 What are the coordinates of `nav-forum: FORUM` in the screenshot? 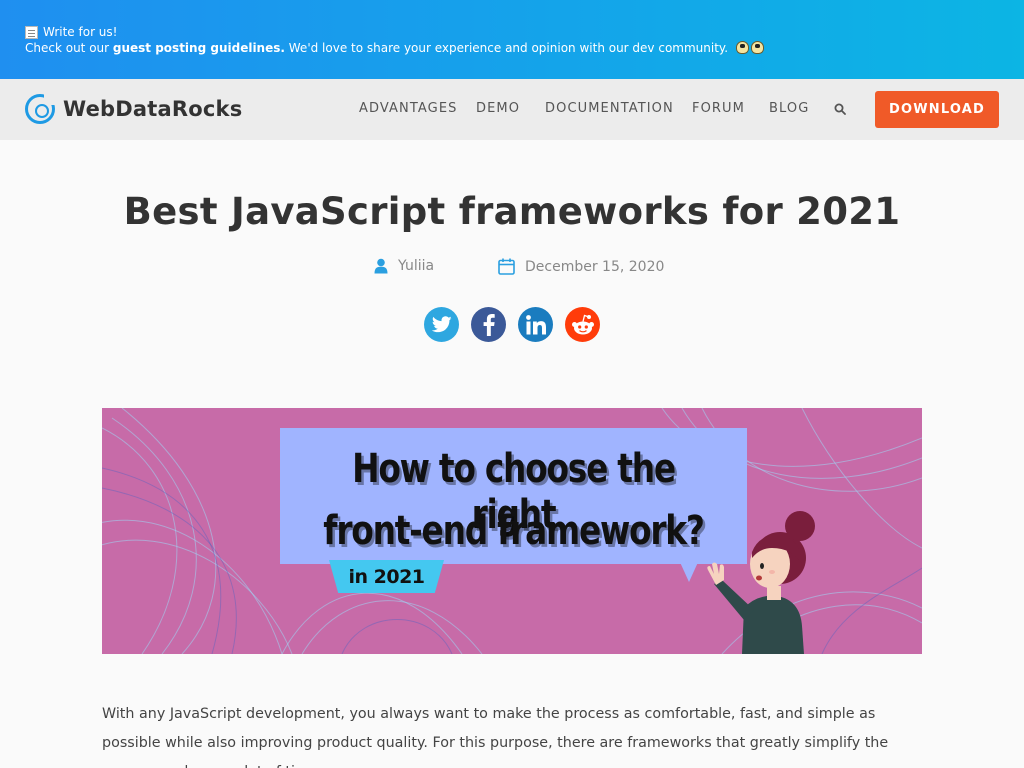 It's located at (718, 108).